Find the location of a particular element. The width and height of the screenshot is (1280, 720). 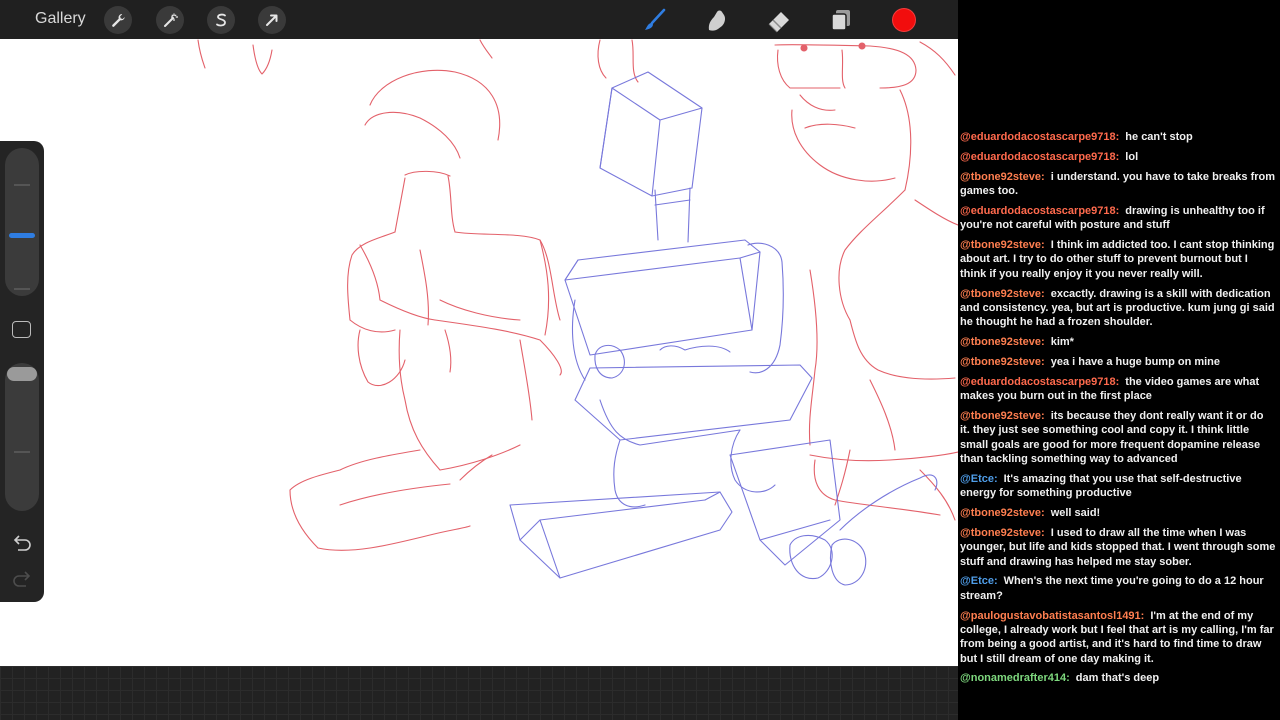

chat-username: @paulogustavobatistasantosl1491: is located at coordinates (1052, 616).